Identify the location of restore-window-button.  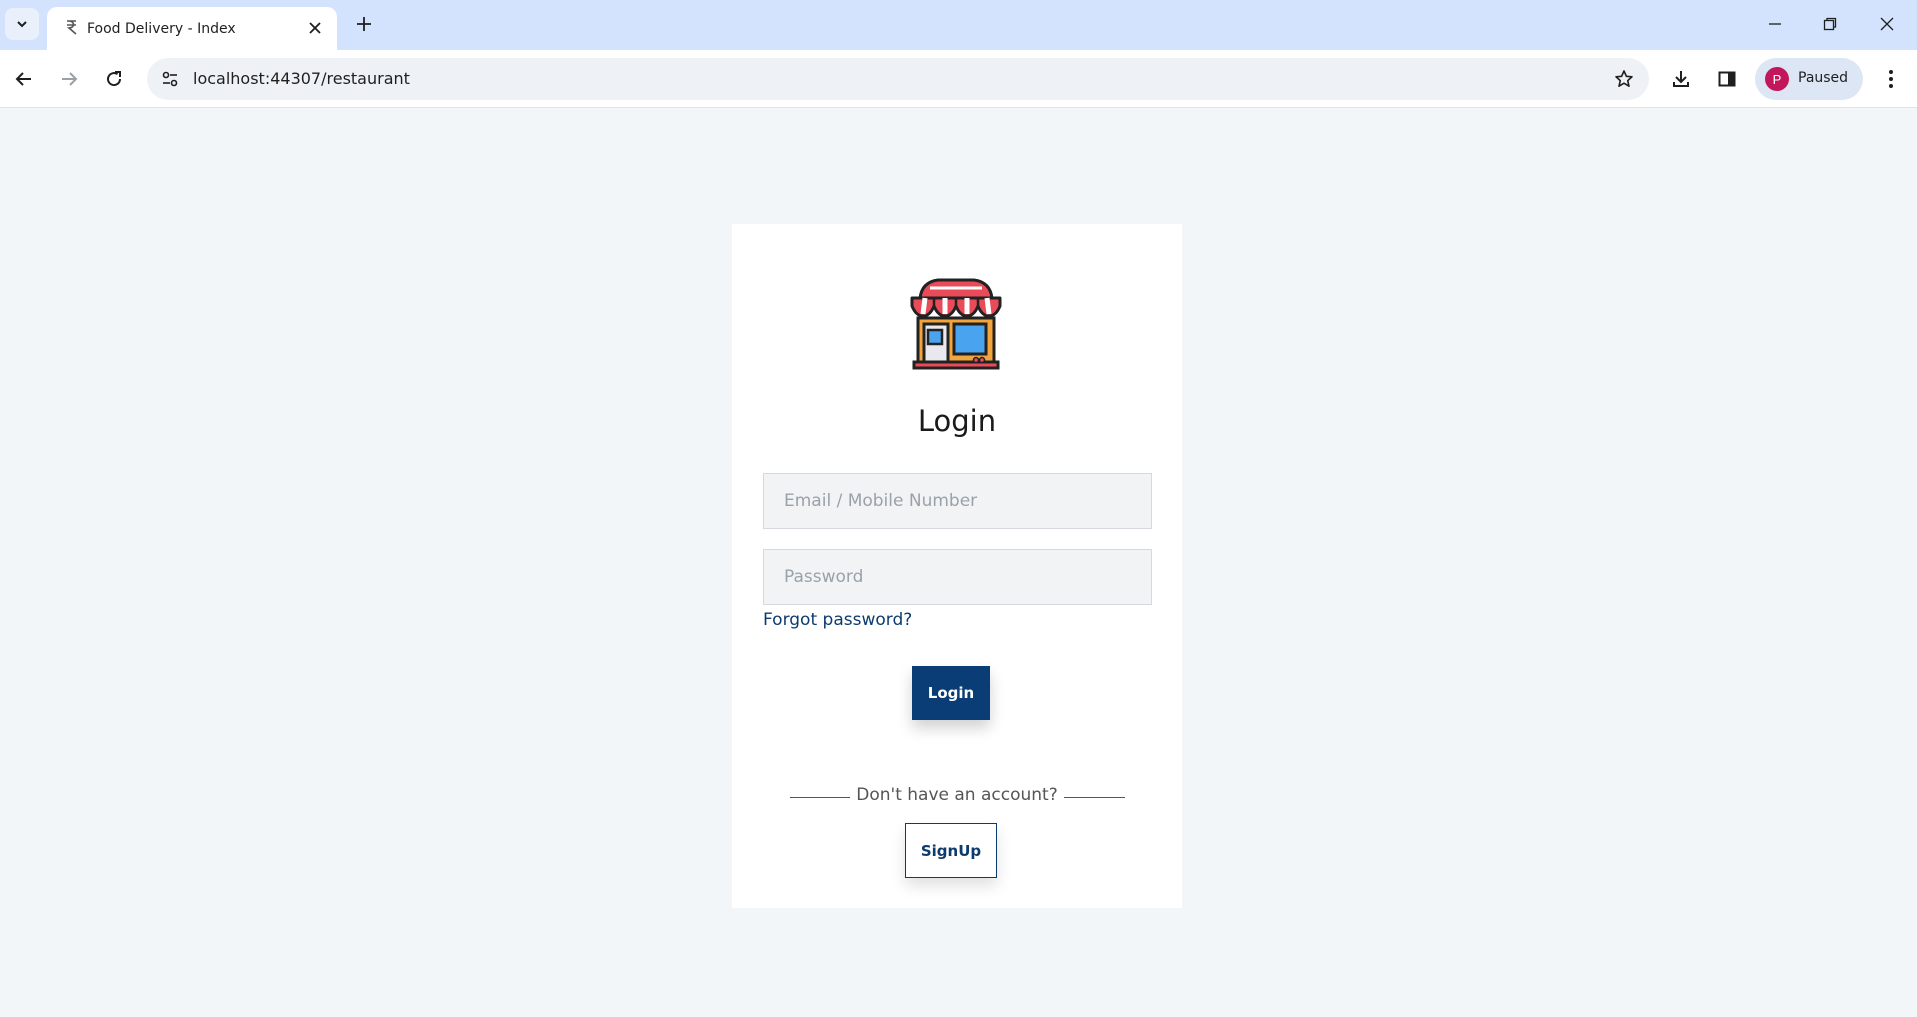
(1830, 24).